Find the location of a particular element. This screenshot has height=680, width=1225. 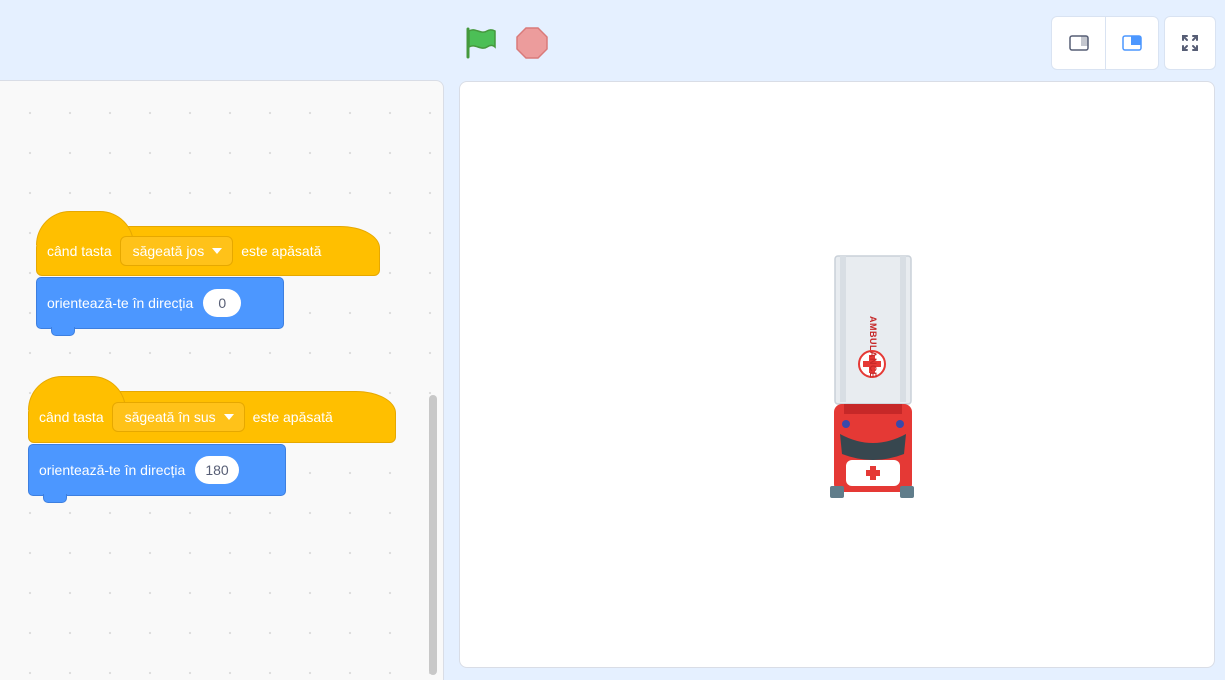

key-dropdown: săgeată în sus is located at coordinates (178, 417).